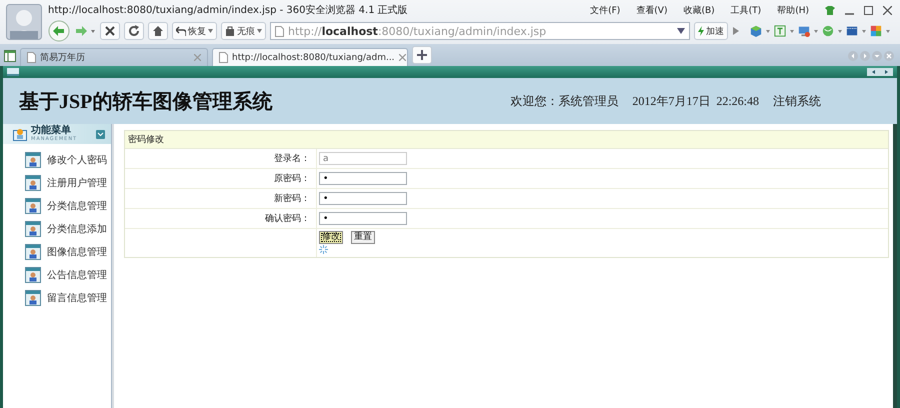  Describe the element at coordinates (221, 218) in the screenshot. I see `field-label: 确认密码：` at that location.